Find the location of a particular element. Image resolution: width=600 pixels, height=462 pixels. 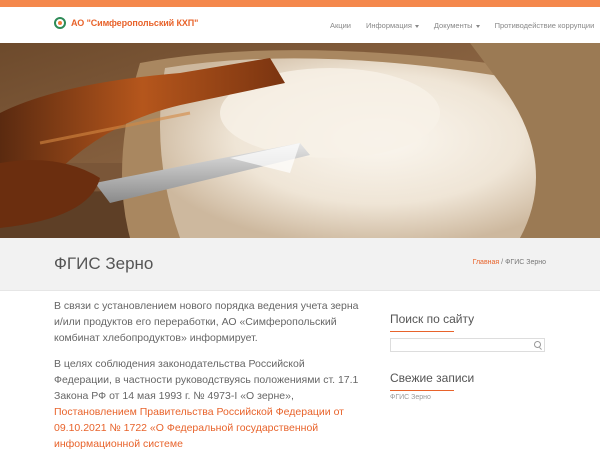

search-input is located at coordinates (467, 345).